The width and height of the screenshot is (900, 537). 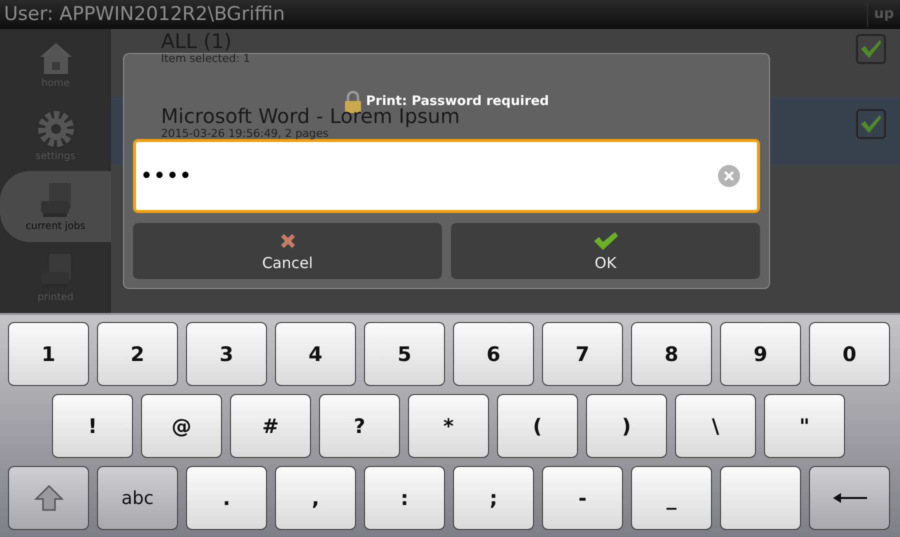 I want to click on keyboard-key: \, so click(x=715, y=426).